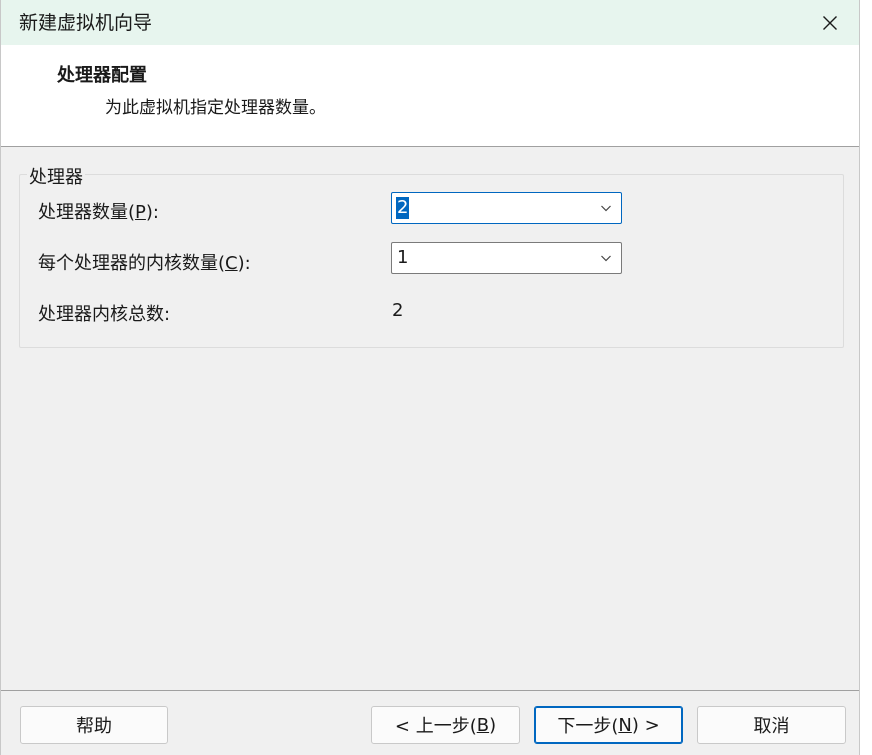  What do you see at coordinates (506, 258) in the screenshot?
I see `cores-per-processor-select: 1` at bounding box center [506, 258].